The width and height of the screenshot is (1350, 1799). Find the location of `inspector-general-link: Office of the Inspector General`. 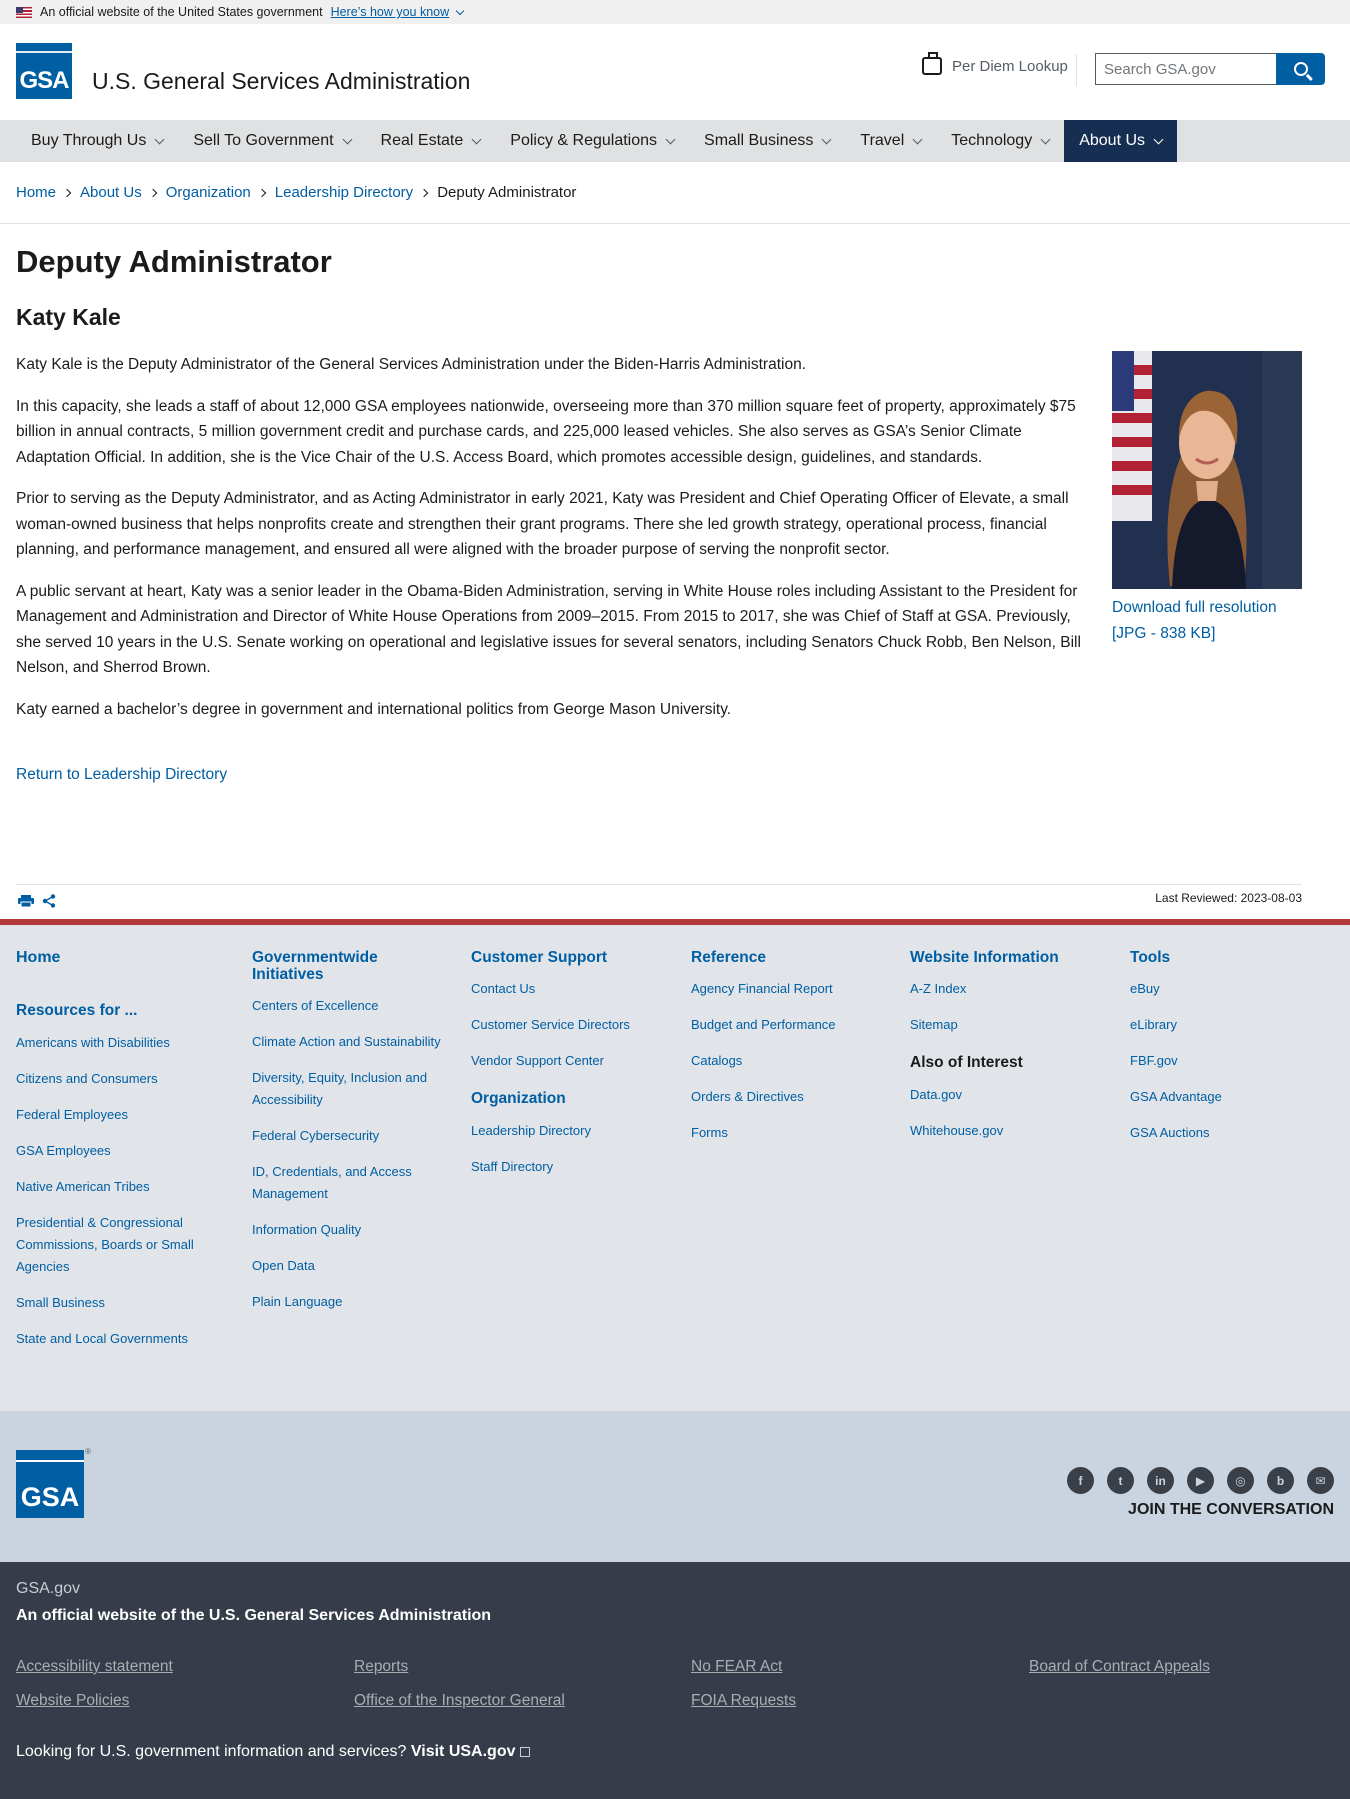

inspector-general-link: Office of the Inspector General is located at coordinates (459, 1701).